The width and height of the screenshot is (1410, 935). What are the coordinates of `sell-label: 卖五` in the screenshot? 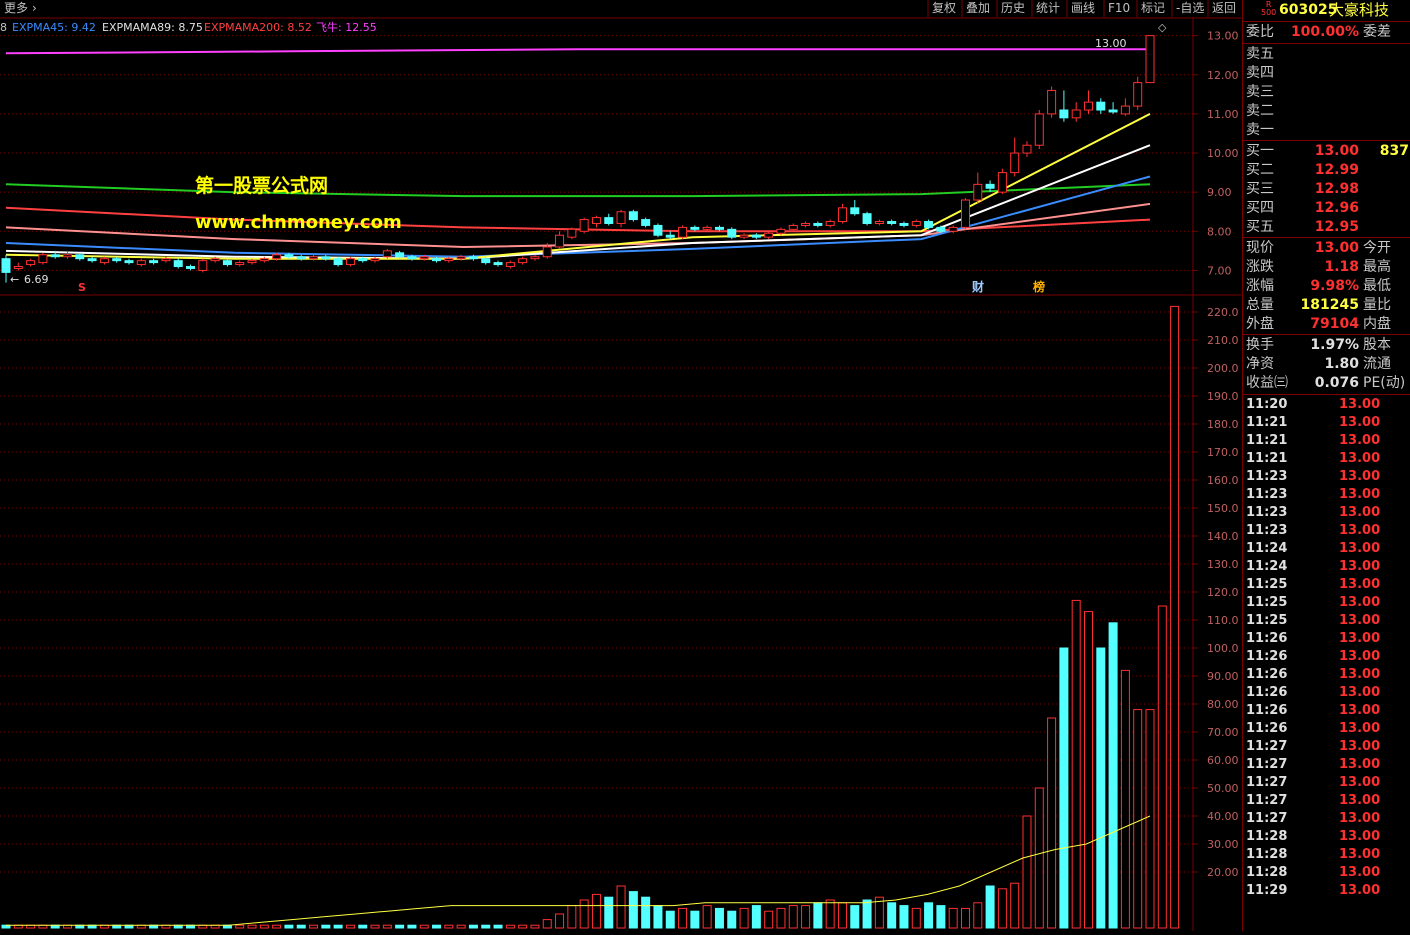 It's located at (1260, 54).